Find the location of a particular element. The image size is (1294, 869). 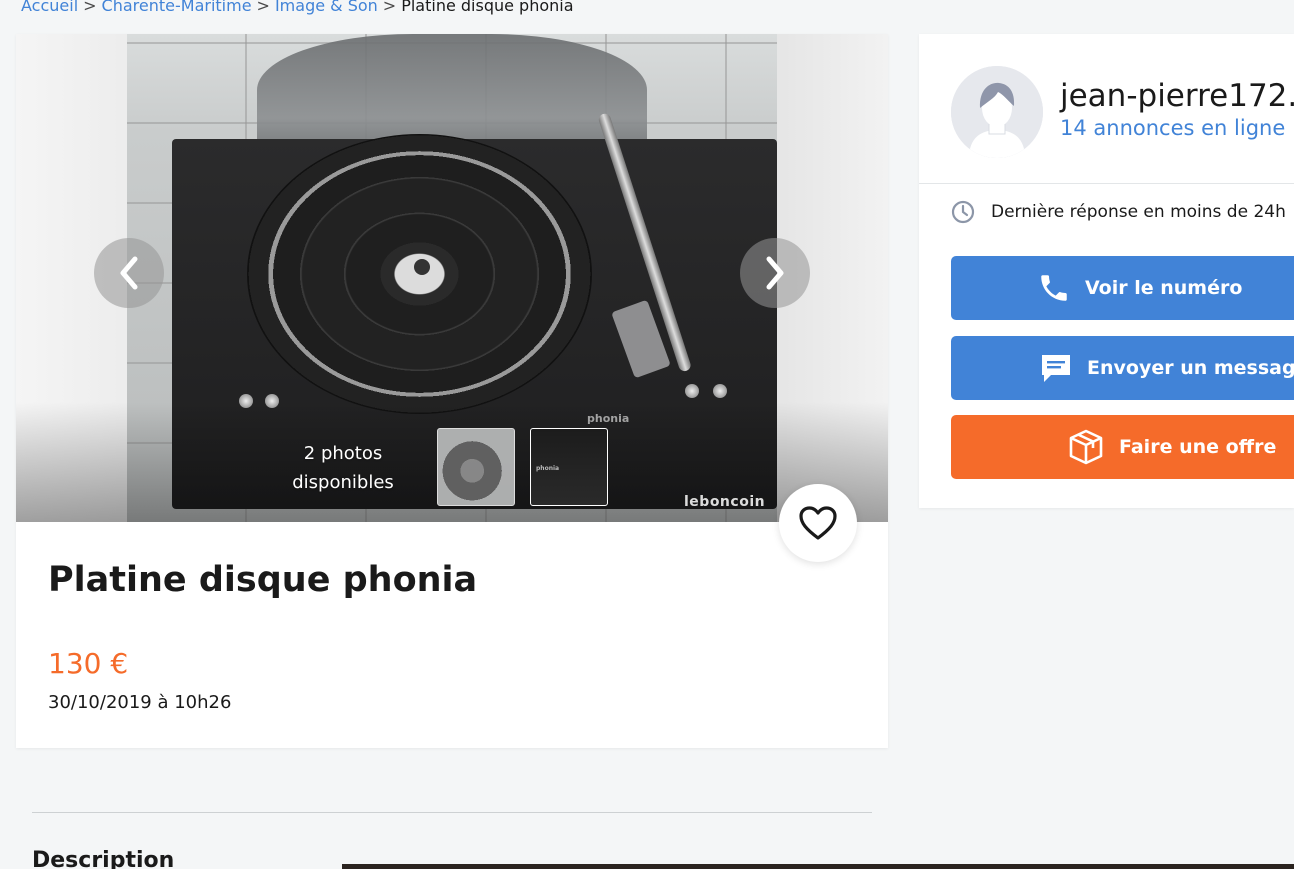

response-time-label: Dernière réponse en moins de 24h is located at coordinates (1138, 212).